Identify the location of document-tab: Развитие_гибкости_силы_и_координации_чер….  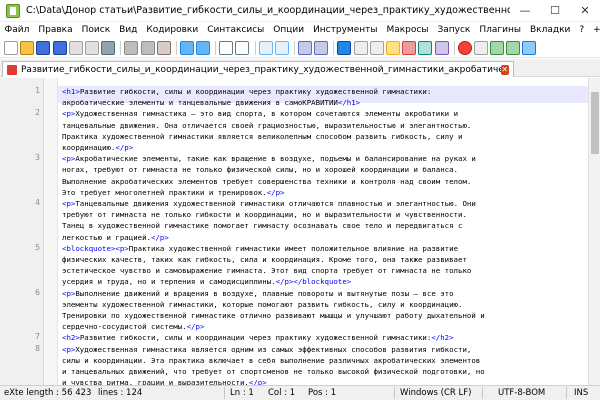
(258, 69).